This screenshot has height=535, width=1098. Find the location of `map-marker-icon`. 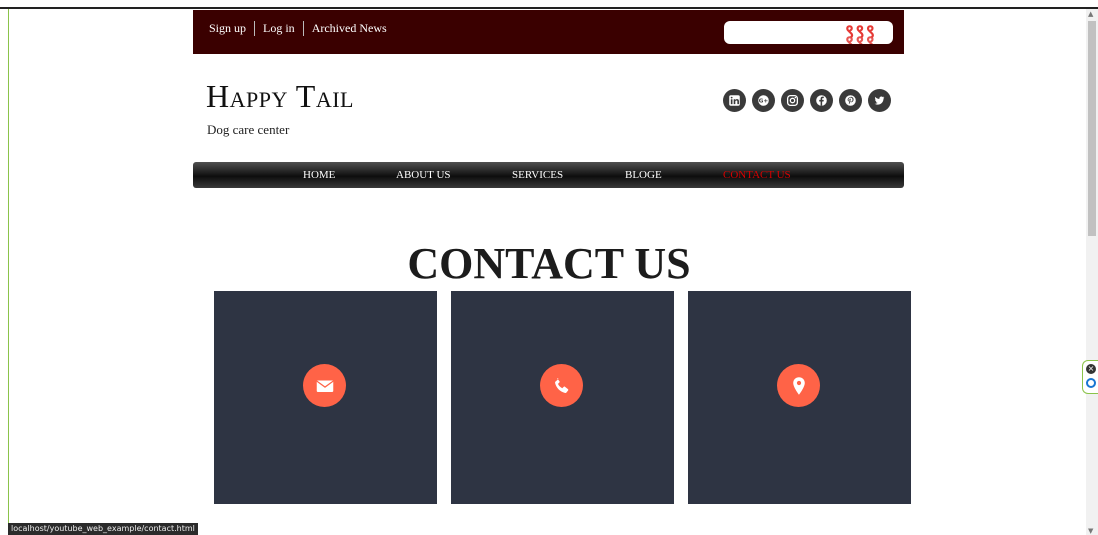

map-marker-icon is located at coordinates (798, 385).